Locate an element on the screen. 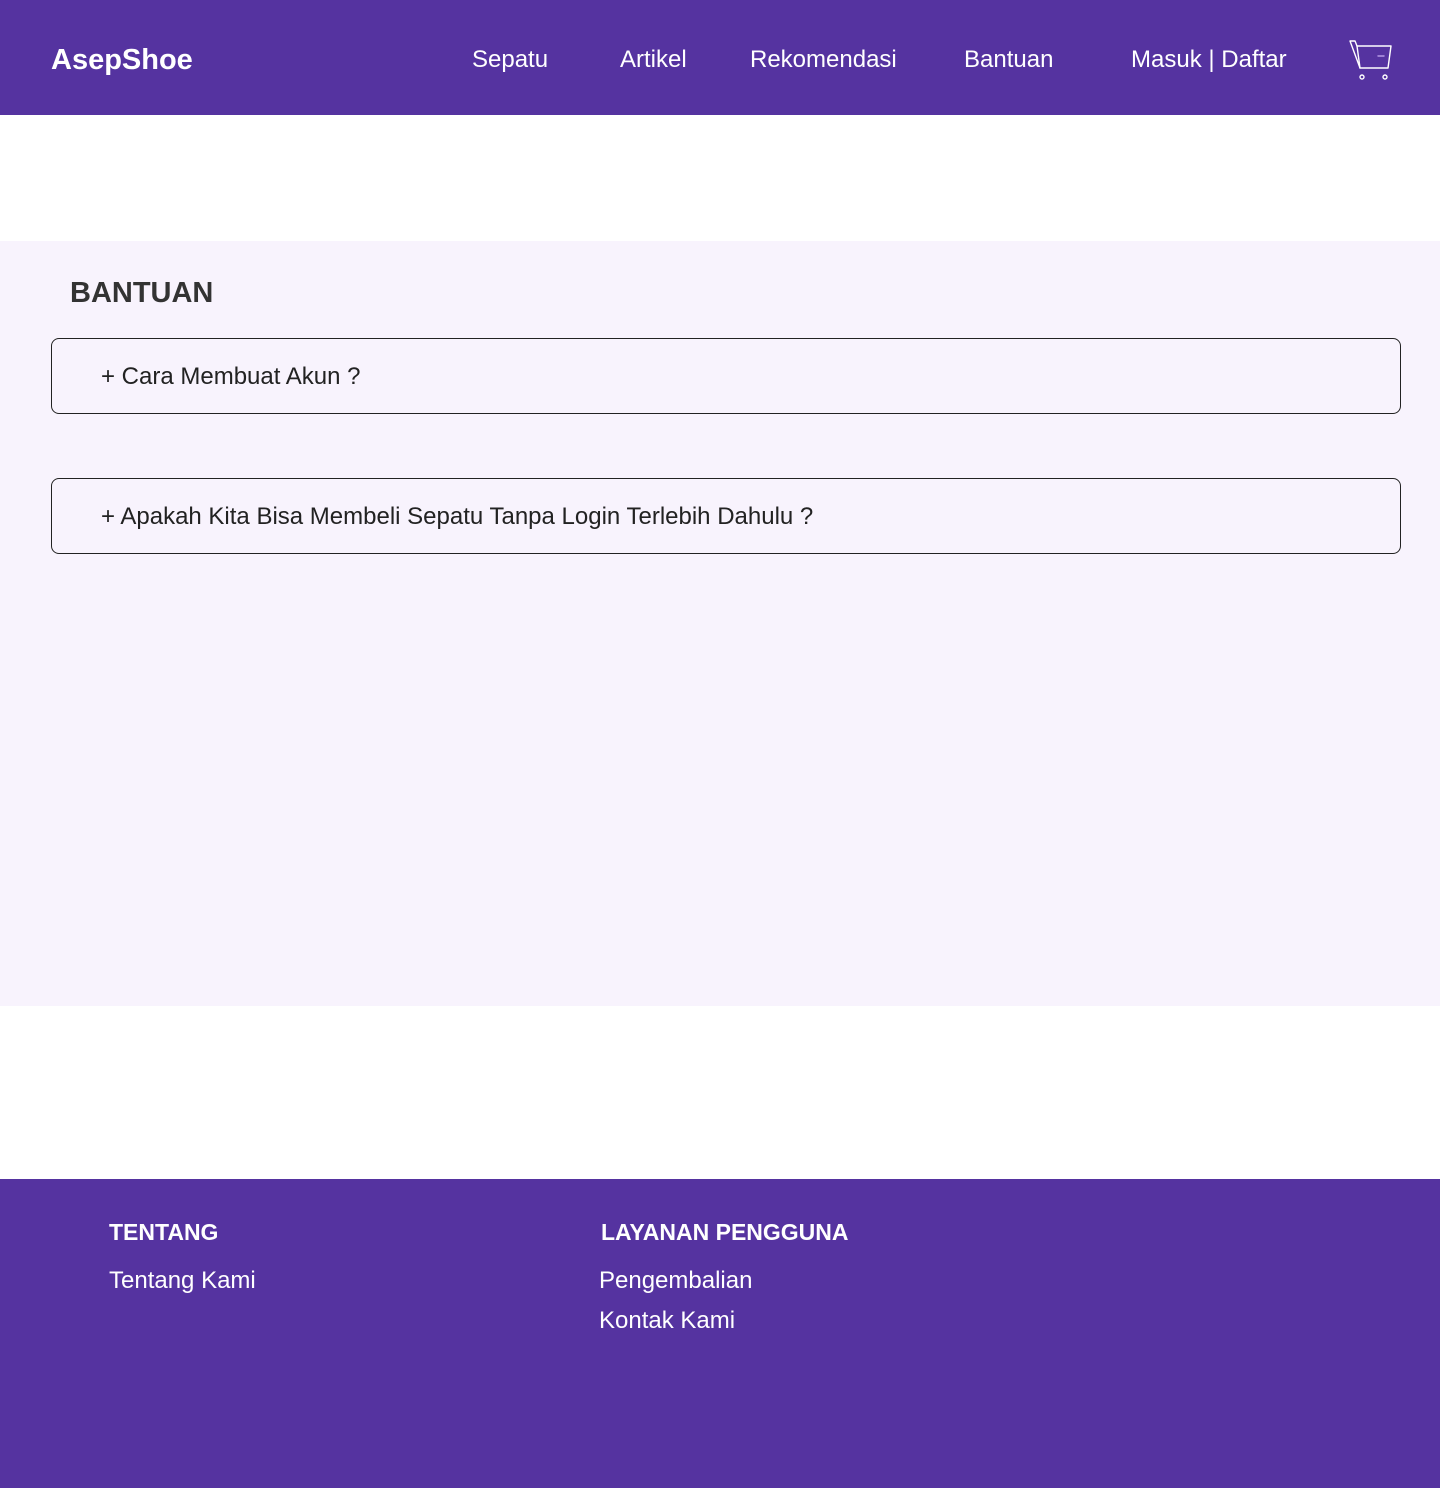 The height and width of the screenshot is (1488, 1440). brand-logo: AsepShoe is located at coordinates (122, 60).